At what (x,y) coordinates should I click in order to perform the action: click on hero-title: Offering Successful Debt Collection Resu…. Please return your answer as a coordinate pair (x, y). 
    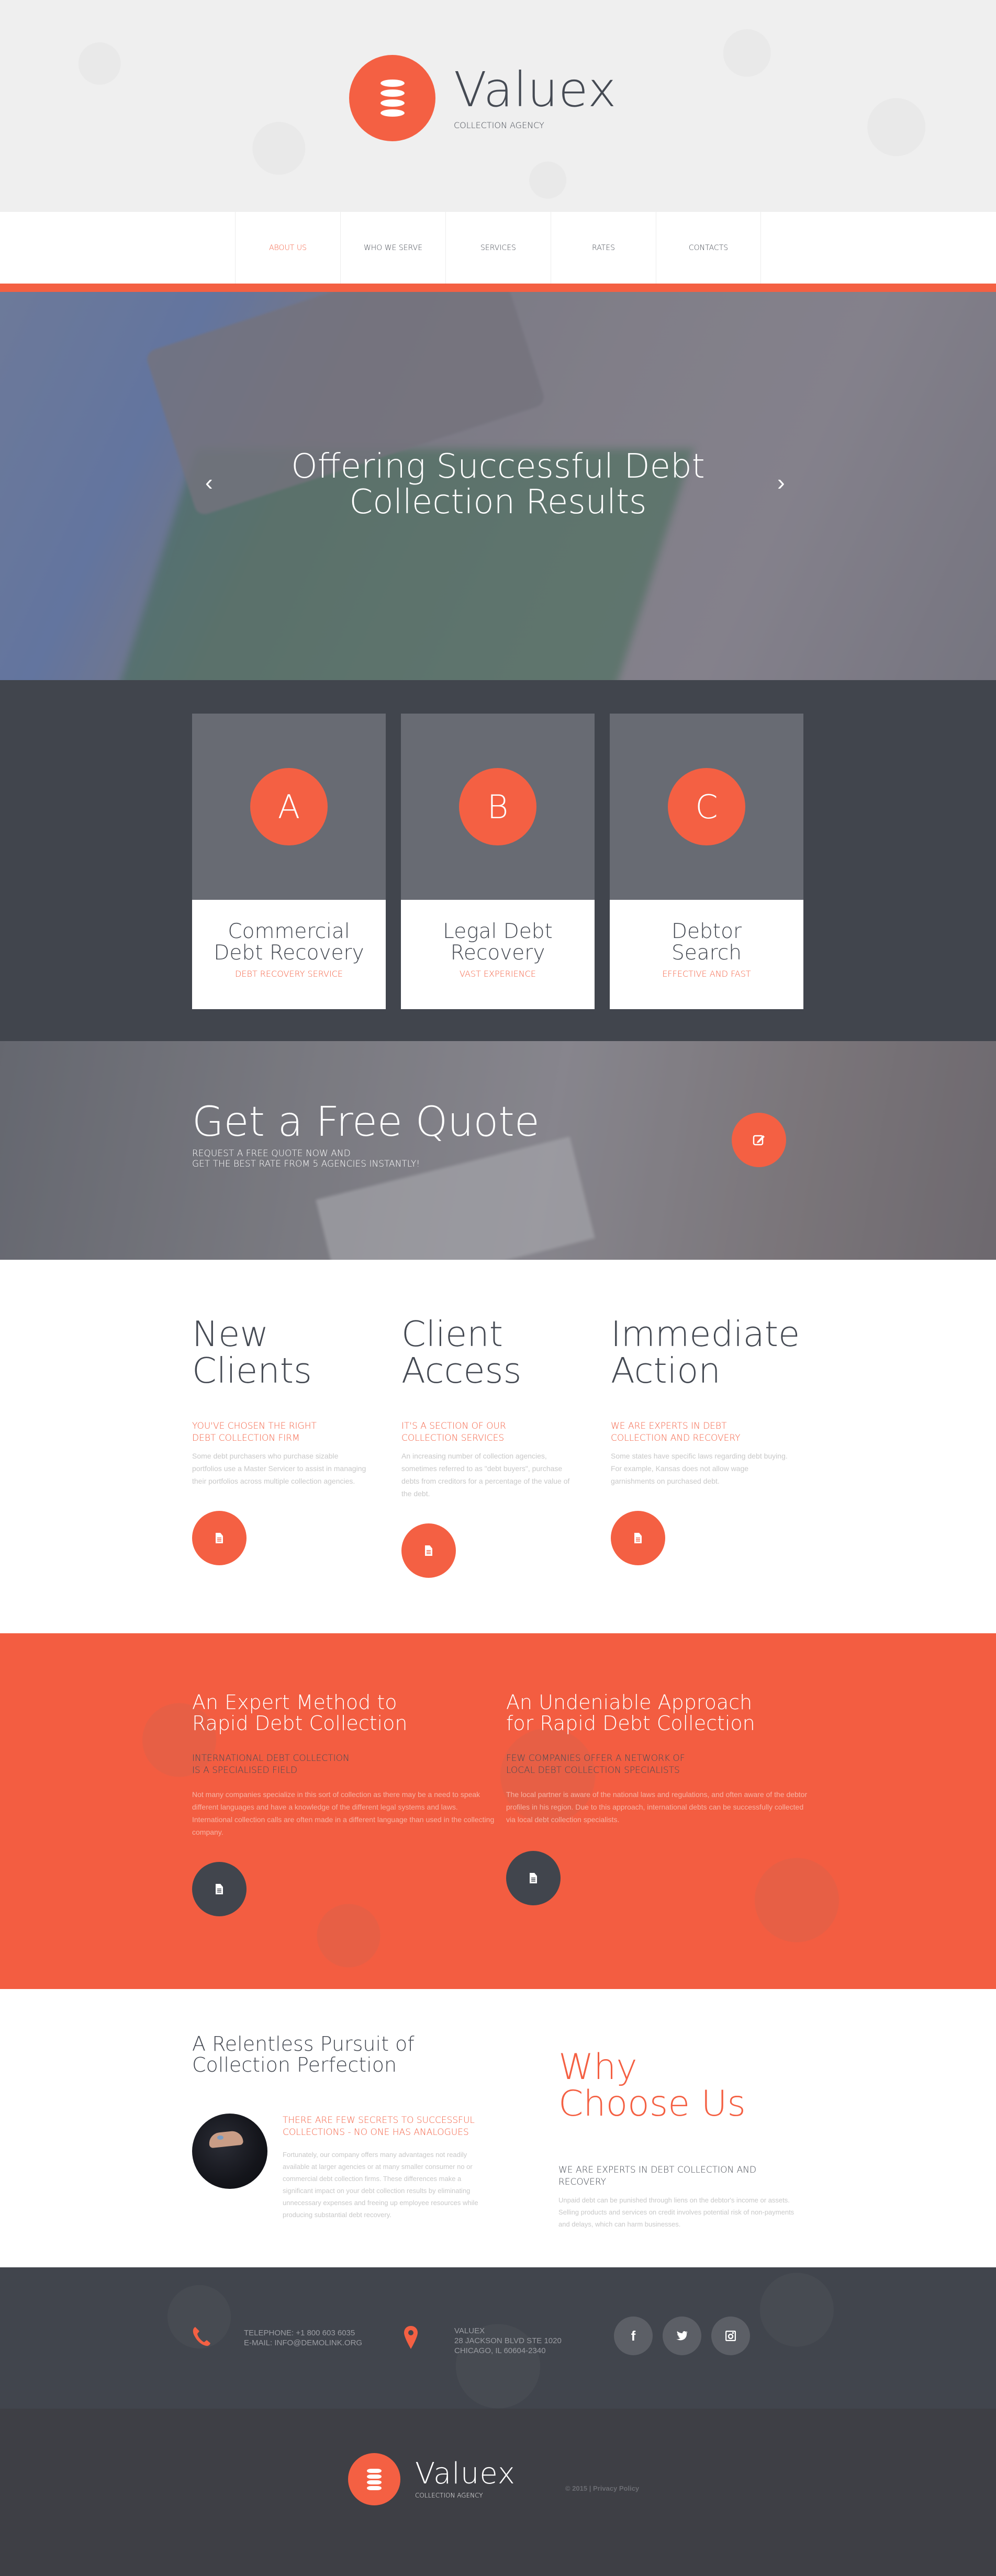
    Looking at the image, I should click on (498, 484).